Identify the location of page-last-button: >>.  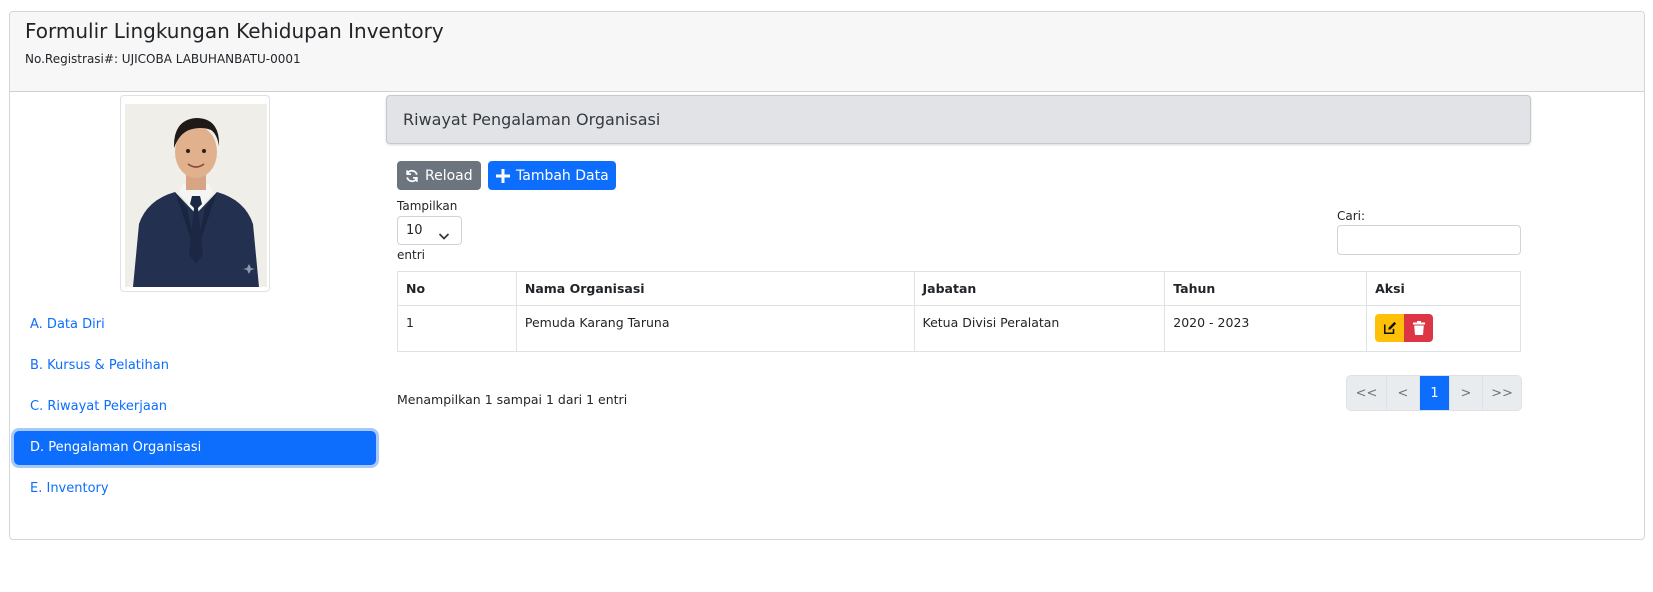
(1502, 393).